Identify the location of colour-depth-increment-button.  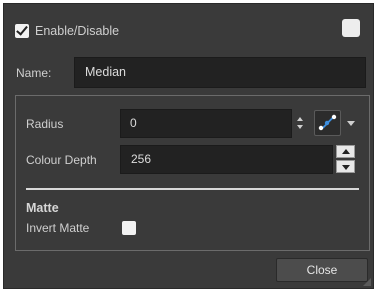
(345, 151).